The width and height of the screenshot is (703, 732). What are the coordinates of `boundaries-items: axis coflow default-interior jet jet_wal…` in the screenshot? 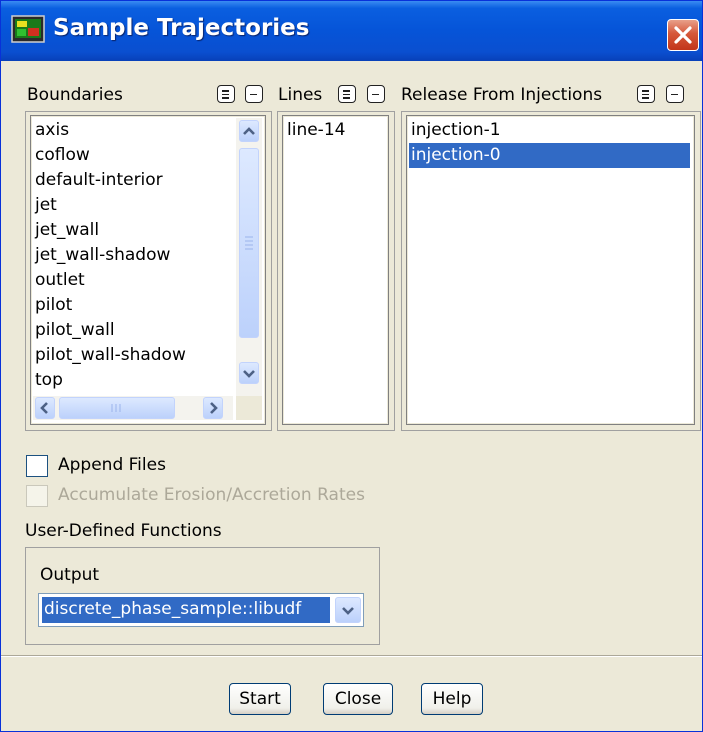 It's located at (132, 256).